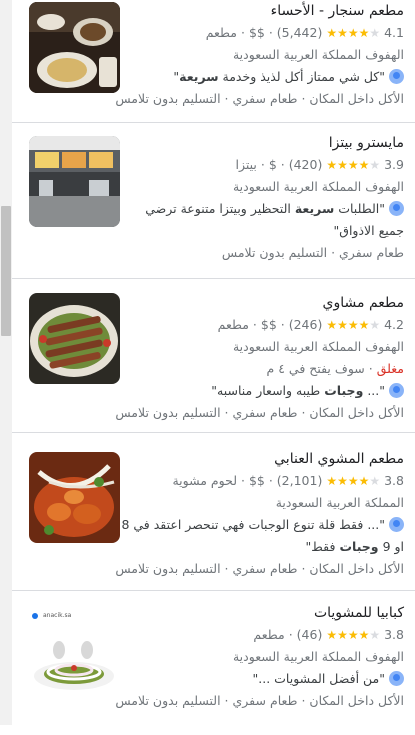 The height and width of the screenshot is (735, 415). I want to click on rating-row: 3.8 ★★★★★ (2,101) · $$ · لحوم مشوية, so click(288, 480).